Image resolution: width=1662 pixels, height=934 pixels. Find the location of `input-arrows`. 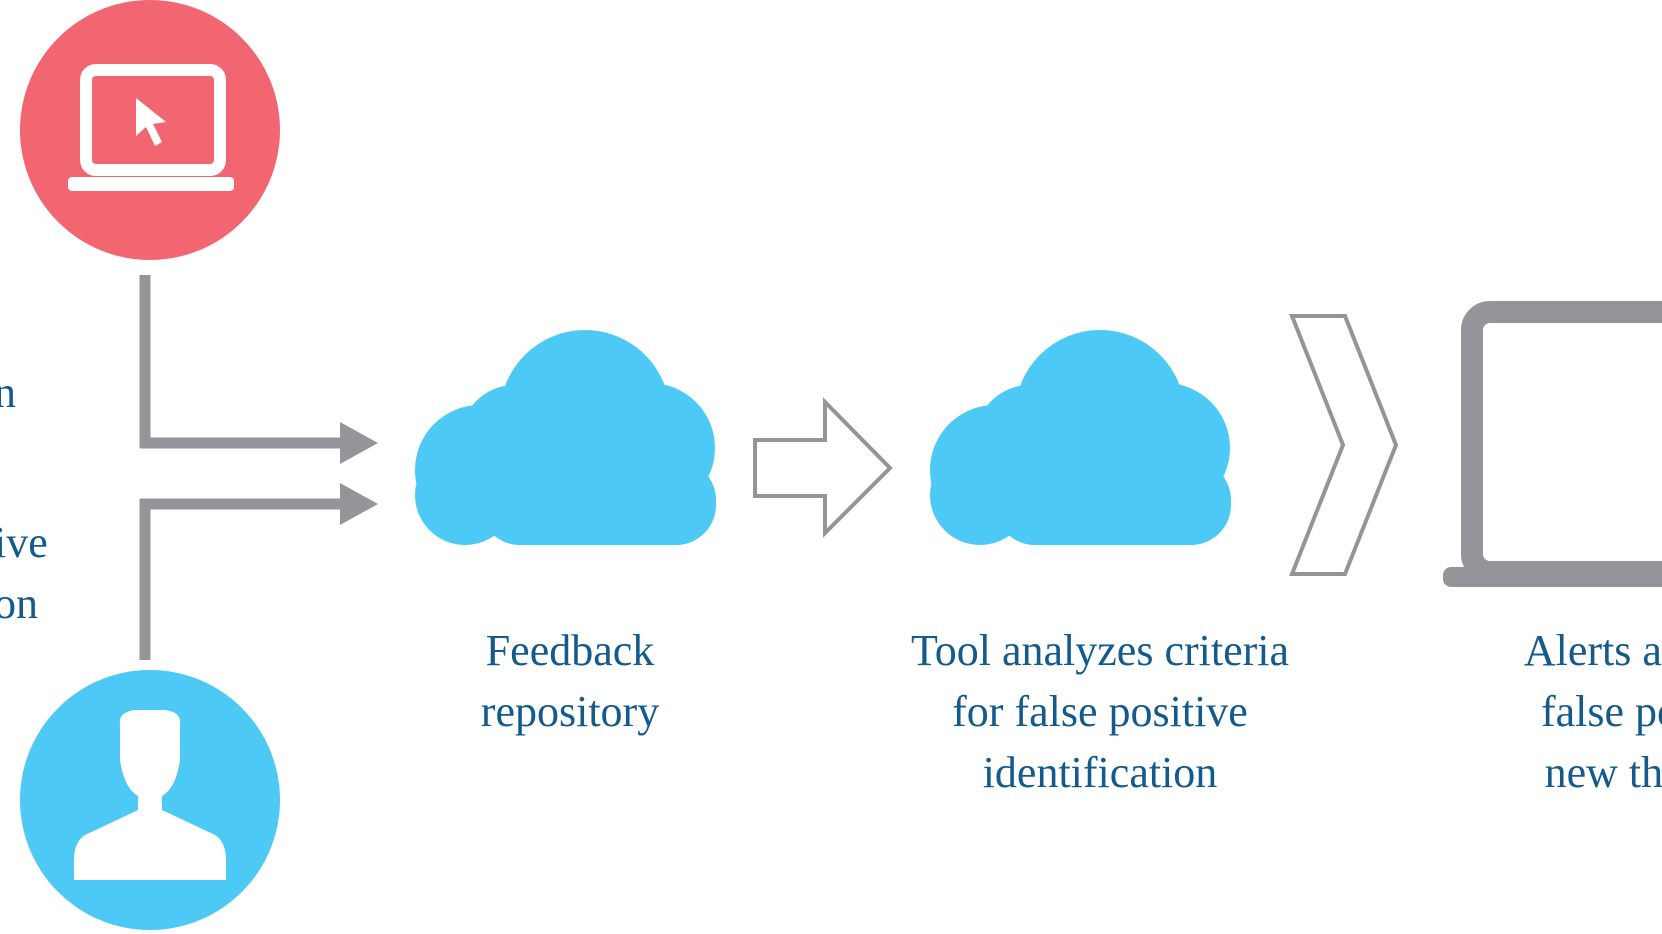

input-arrows is located at coordinates (242, 467).